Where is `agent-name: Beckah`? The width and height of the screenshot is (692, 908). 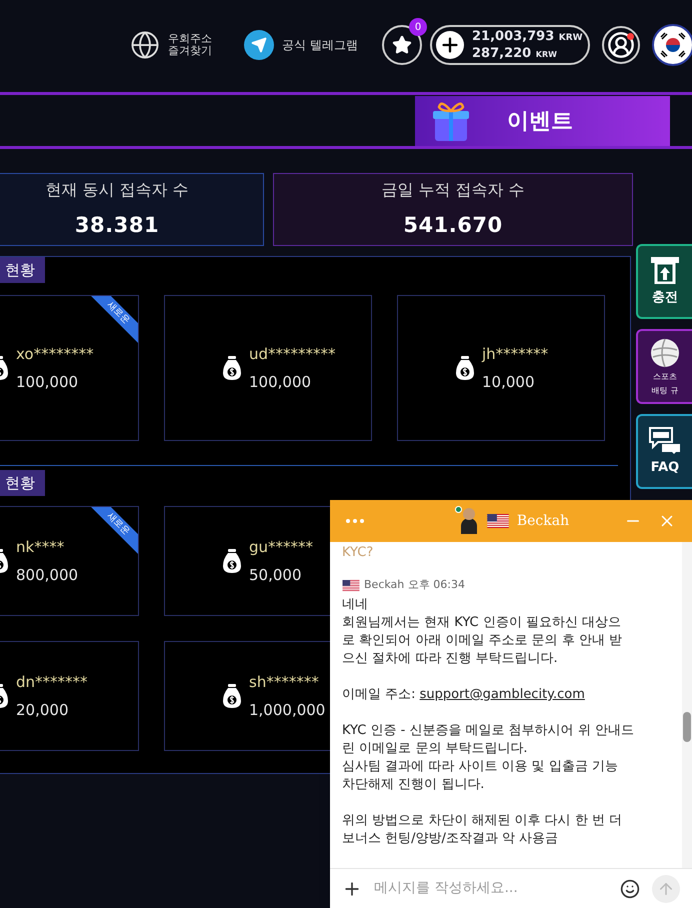 agent-name: Beckah is located at coordinates (543, 521).